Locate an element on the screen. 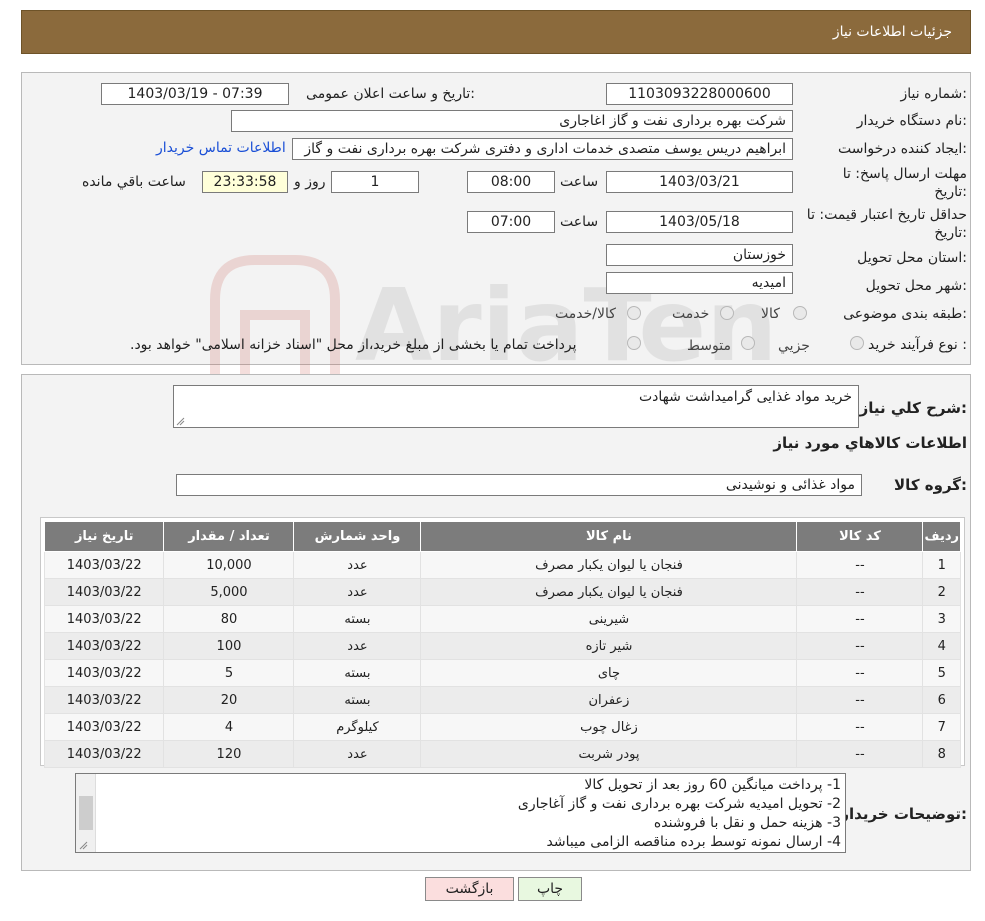  back-button: بازگشت is located at coordinates (469, 889).